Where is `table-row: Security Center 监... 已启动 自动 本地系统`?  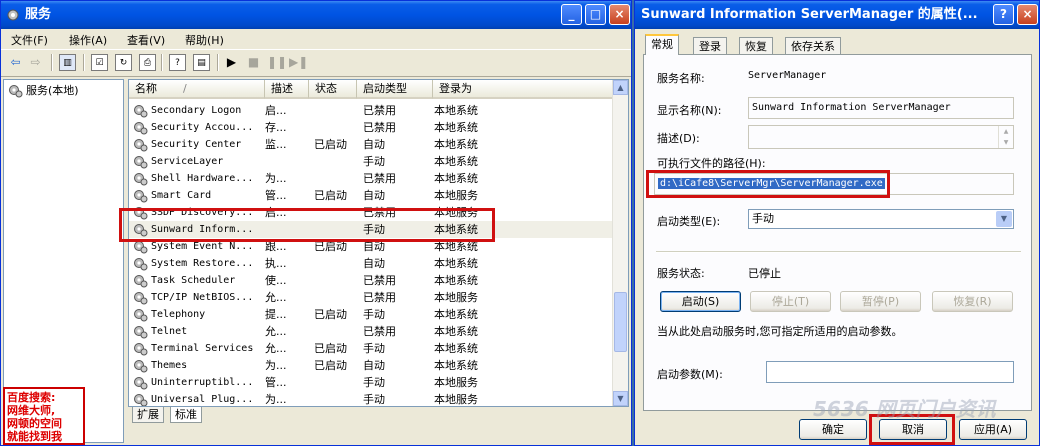
table-row: Security Center 监... 已启动 自动 本地系统 is located at coordinates (371, 144).